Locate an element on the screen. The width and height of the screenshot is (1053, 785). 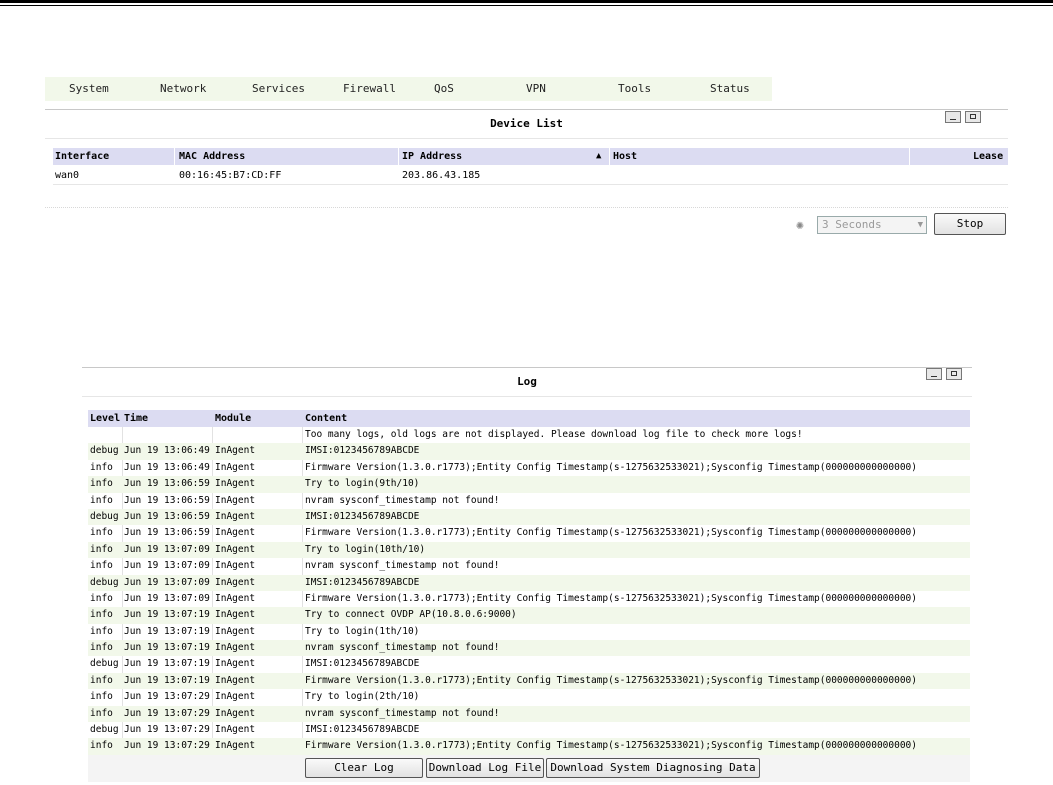
log-content: Try to login(1th/10) is located at coordinates (362, 631).